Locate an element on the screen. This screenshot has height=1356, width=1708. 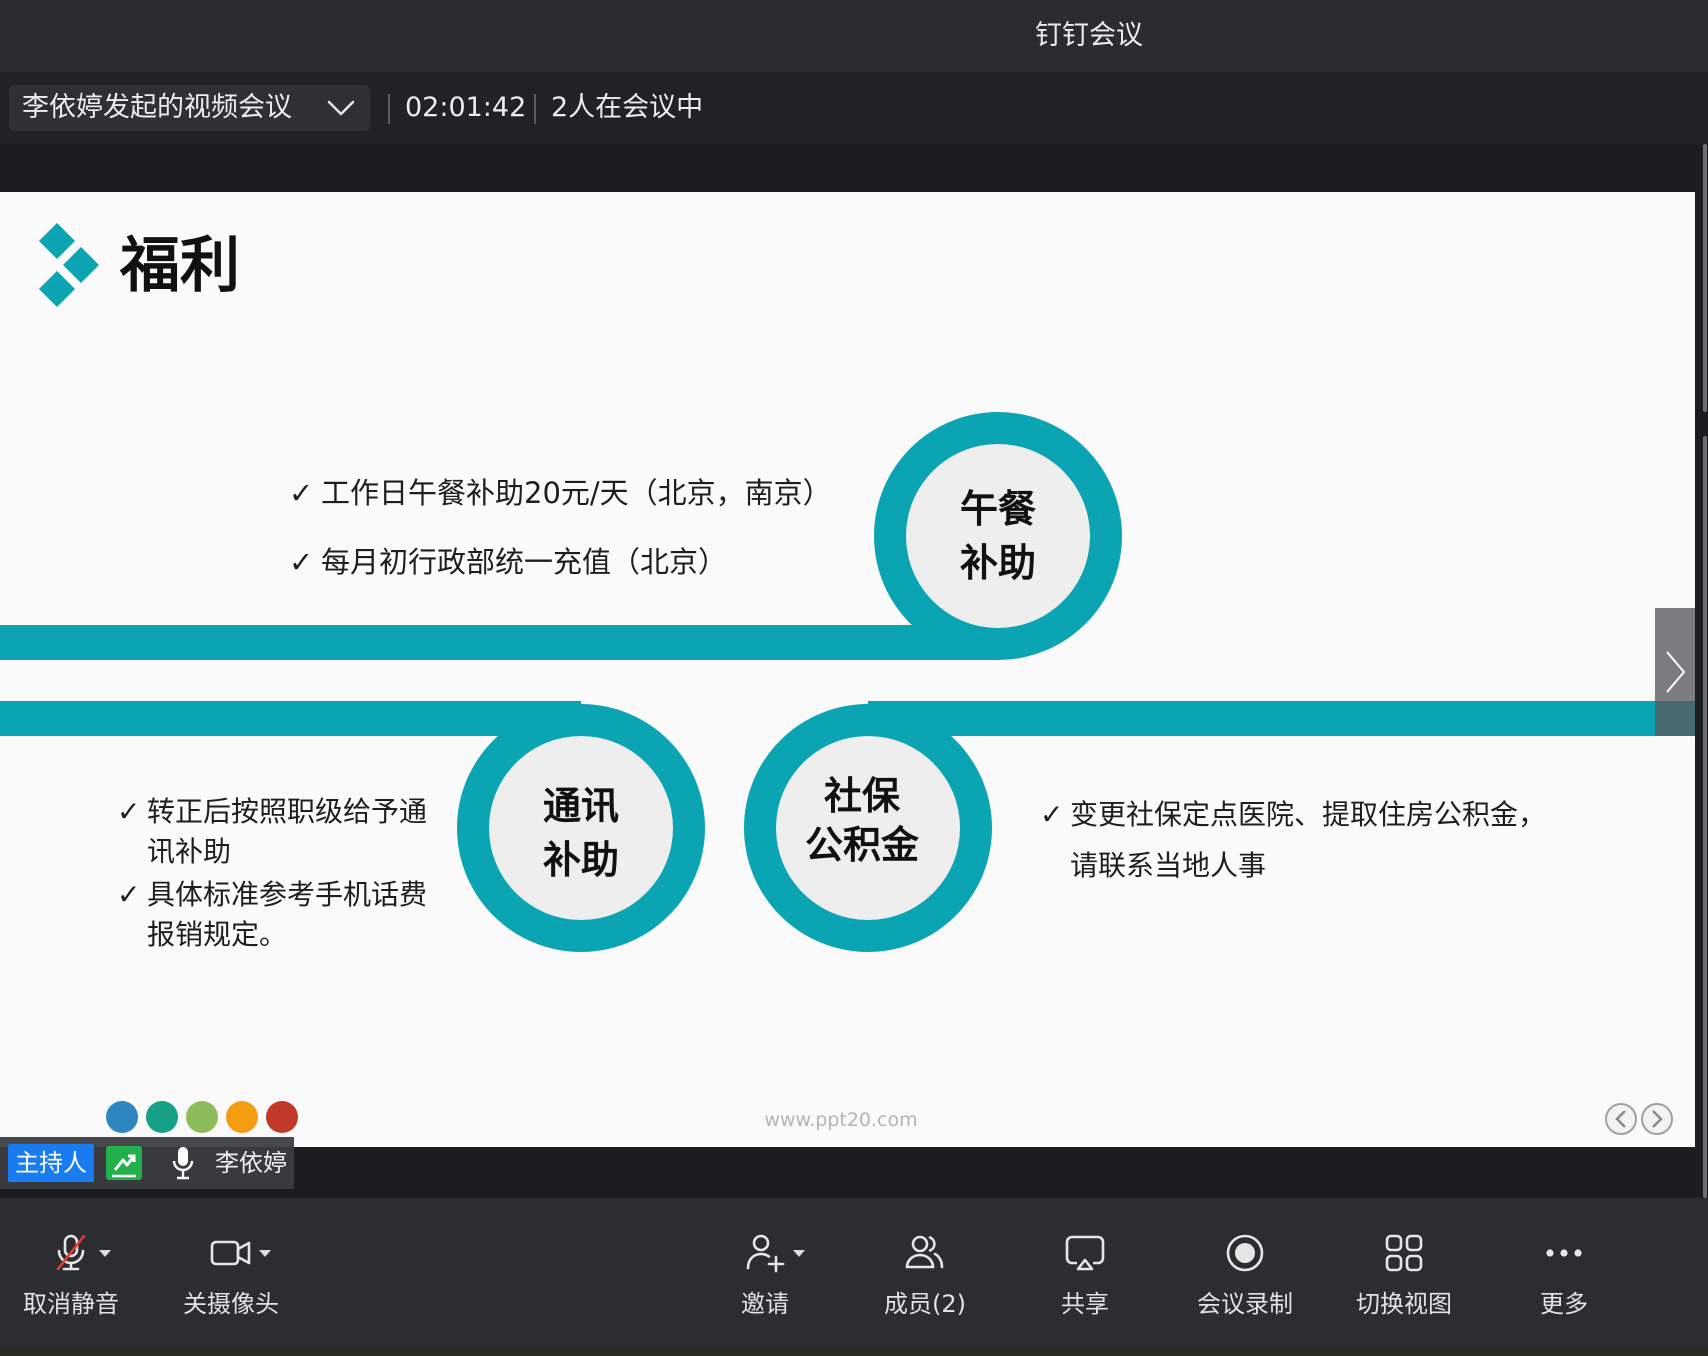
host-badge: 主持人 is located at coordinates (51, 1163).